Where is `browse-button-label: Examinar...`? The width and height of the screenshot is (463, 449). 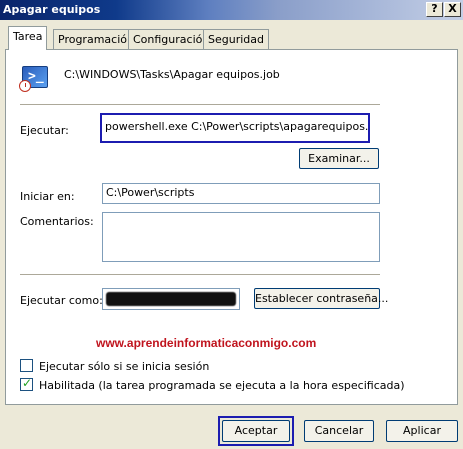
browse-button-label: Examinar... is located at coordinates (339, 158).